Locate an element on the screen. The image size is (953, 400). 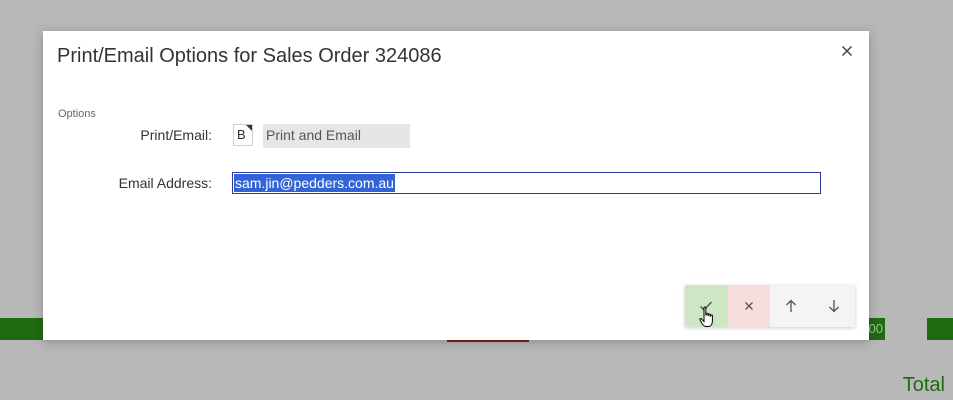
ok-button is located at coordinates (706, 306).